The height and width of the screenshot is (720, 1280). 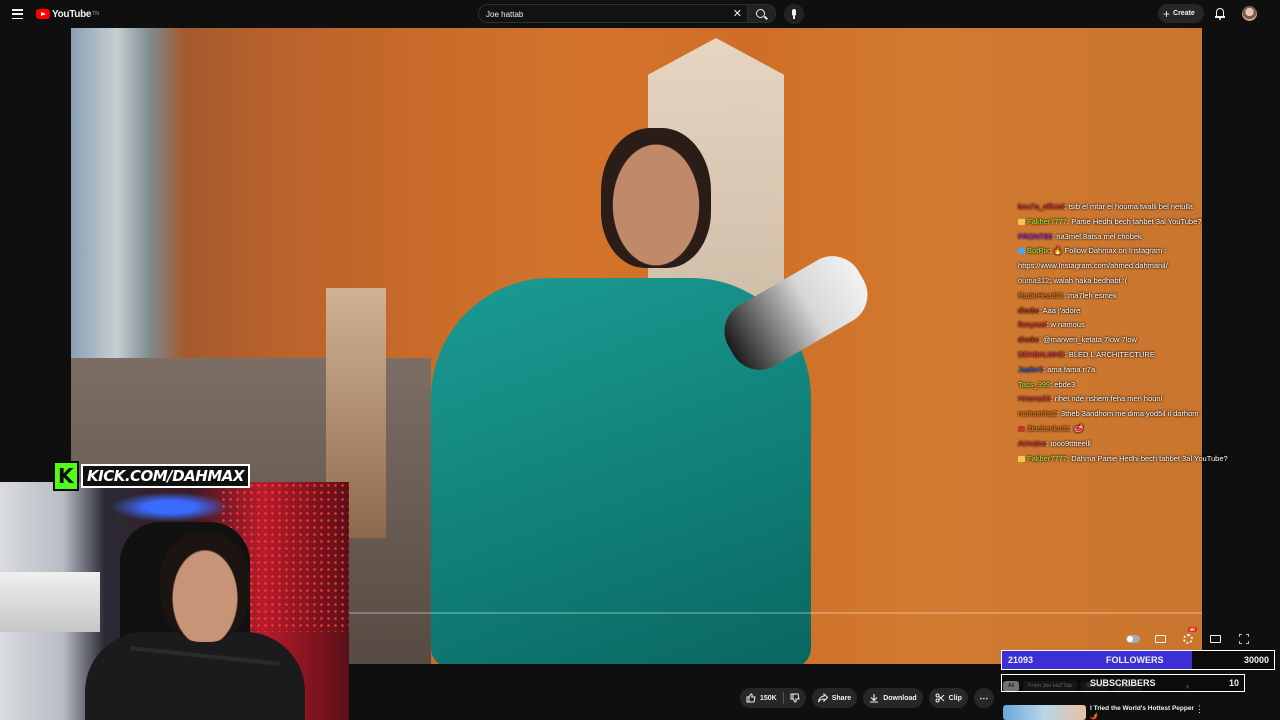 I want to click on like-dislike-group: 150K, so click(x=773, y=698).